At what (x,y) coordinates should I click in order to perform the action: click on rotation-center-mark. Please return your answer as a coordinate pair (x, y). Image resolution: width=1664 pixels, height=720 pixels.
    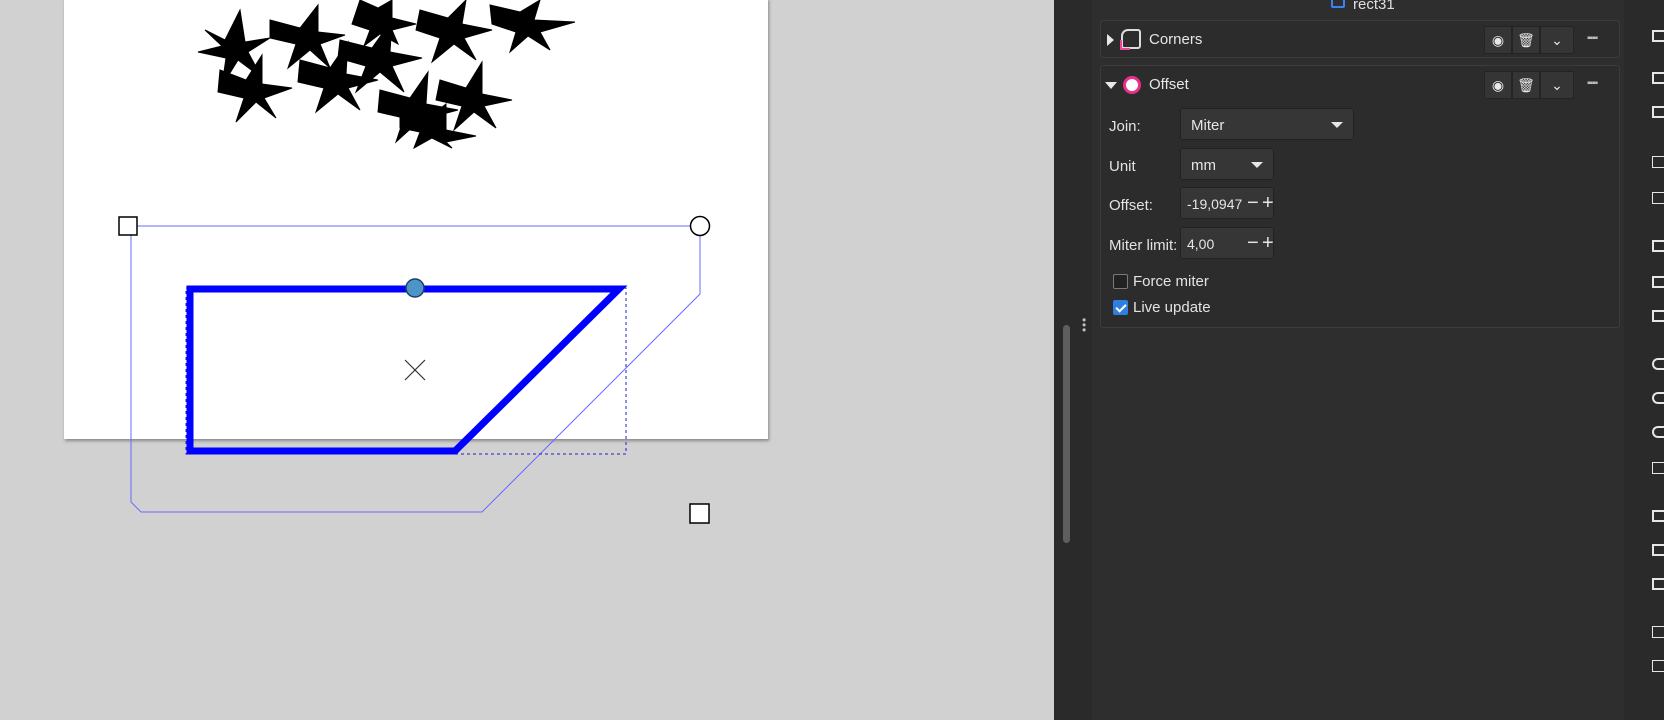
    Looking at the image, I should click on (415, 370).